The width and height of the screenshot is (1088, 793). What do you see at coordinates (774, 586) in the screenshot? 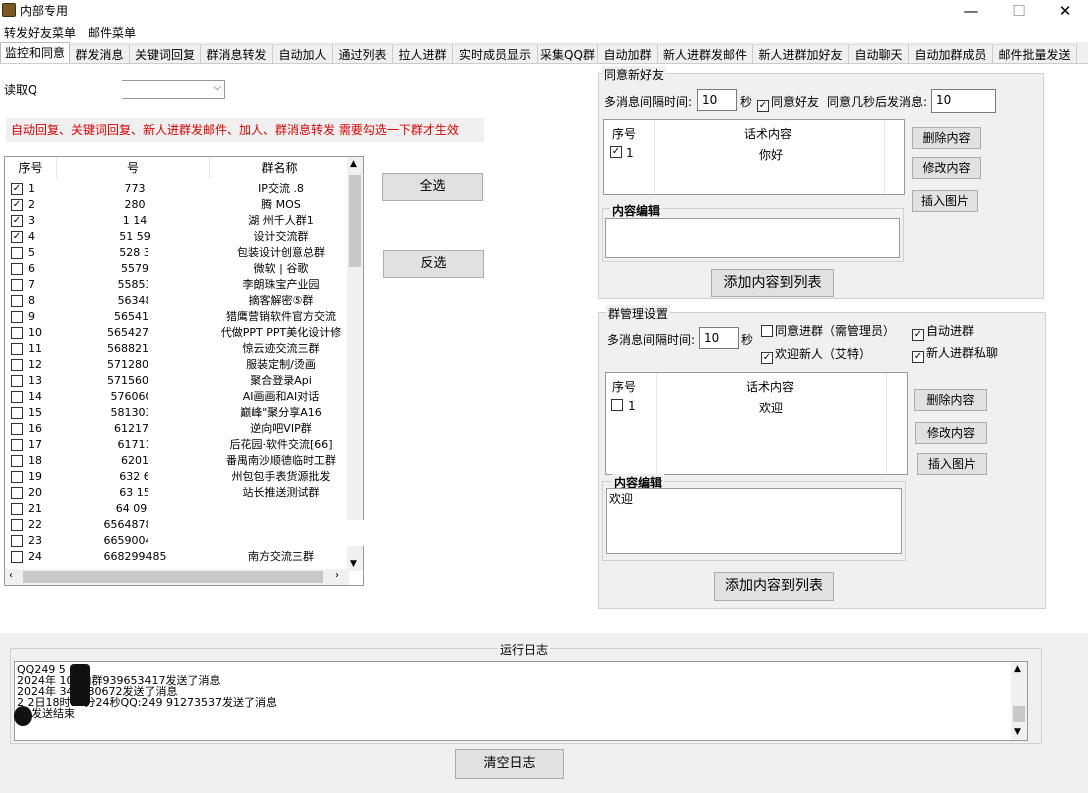
I see `groupmgr-add-button: 添加内容到列表` at bounding box center [774, 586].